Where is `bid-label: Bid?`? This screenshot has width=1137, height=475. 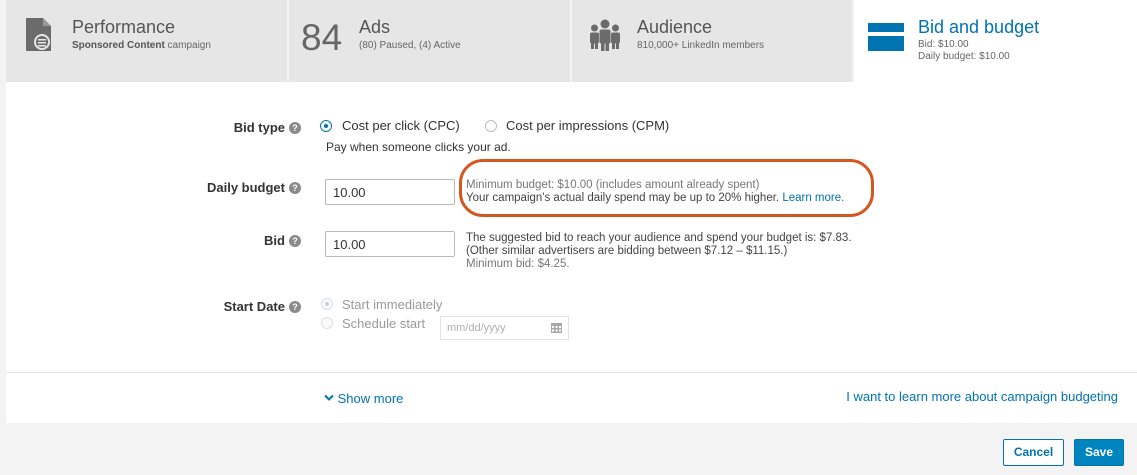
bid-label: Bid? is located at coordinates (248, 240).